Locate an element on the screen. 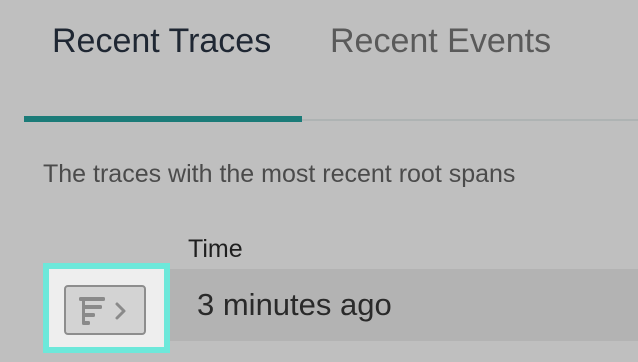 The width and height of the screenshot is (638, 362). trace-waterfall-icon is located at coordinates (105, 310).